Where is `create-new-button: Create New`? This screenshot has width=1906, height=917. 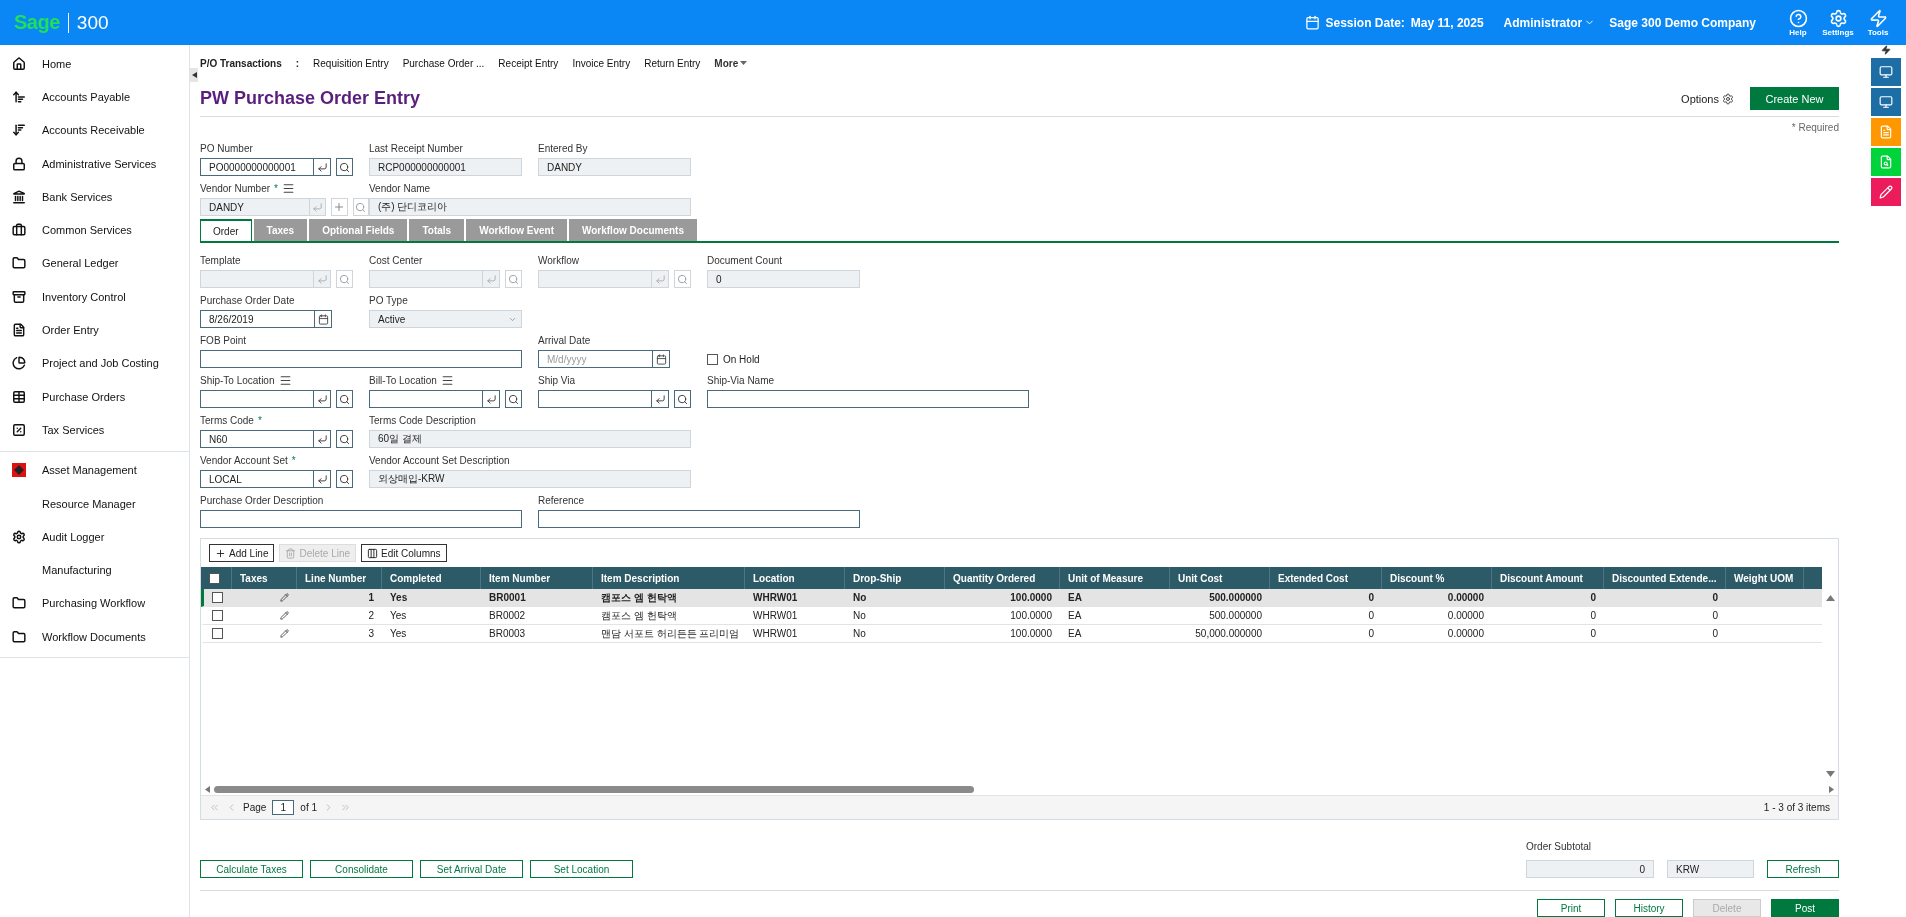 create-new-button: Create New is located at coordinates (1794, 98).